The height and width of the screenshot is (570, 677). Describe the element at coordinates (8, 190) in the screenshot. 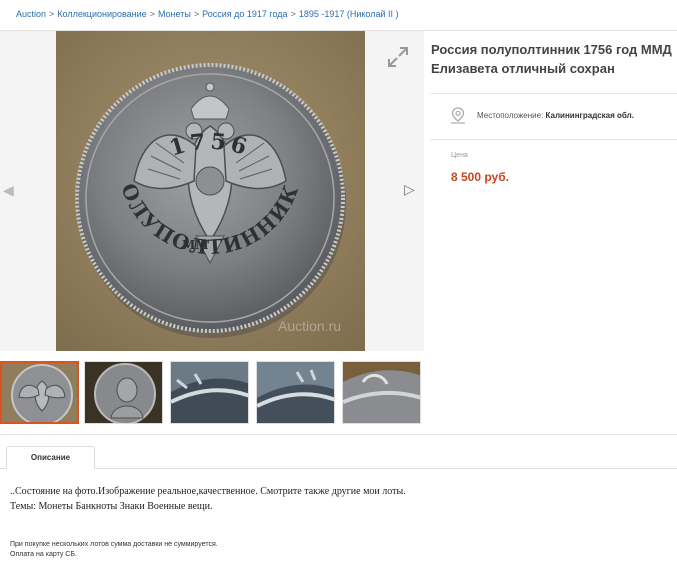

I see `previous-photo-icon: ◀` at that location.